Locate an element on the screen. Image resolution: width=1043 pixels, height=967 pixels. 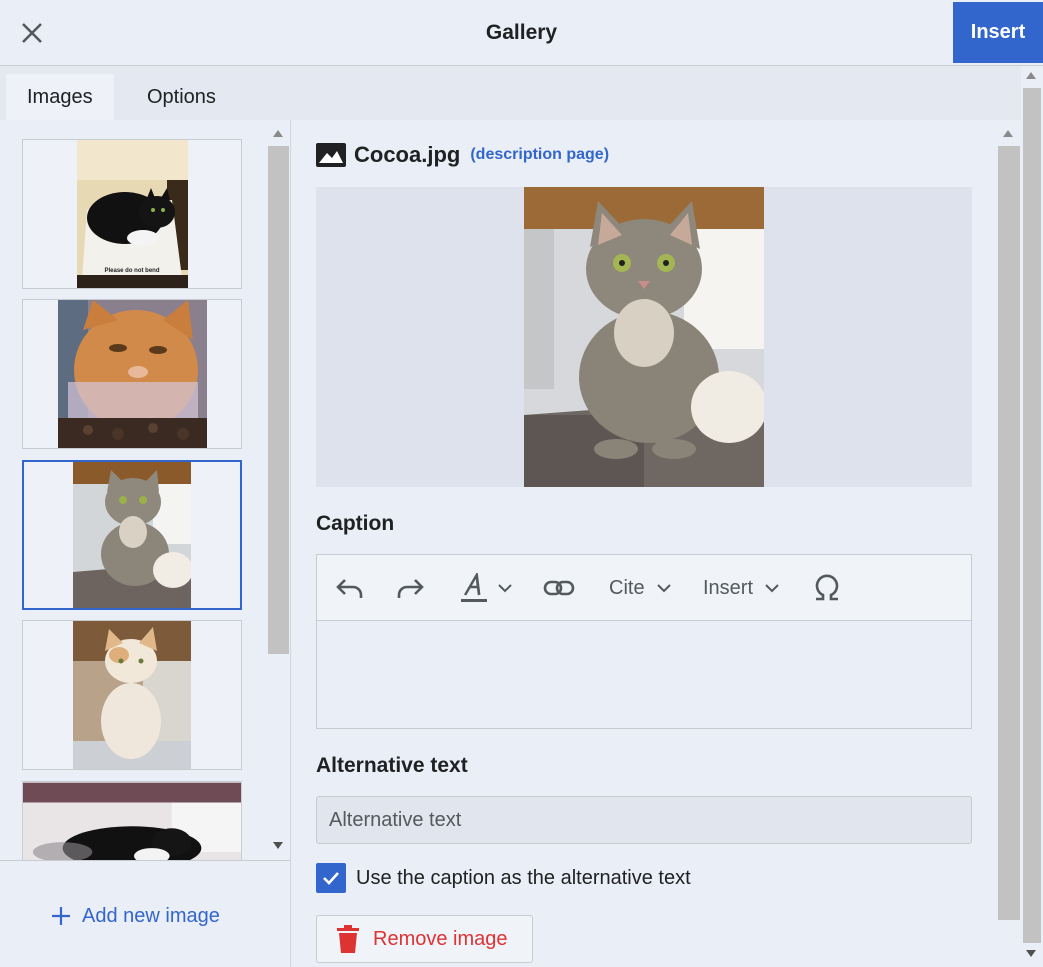
cat-thumbnail-image: Please do not bend is located at coordinates (132, 214).